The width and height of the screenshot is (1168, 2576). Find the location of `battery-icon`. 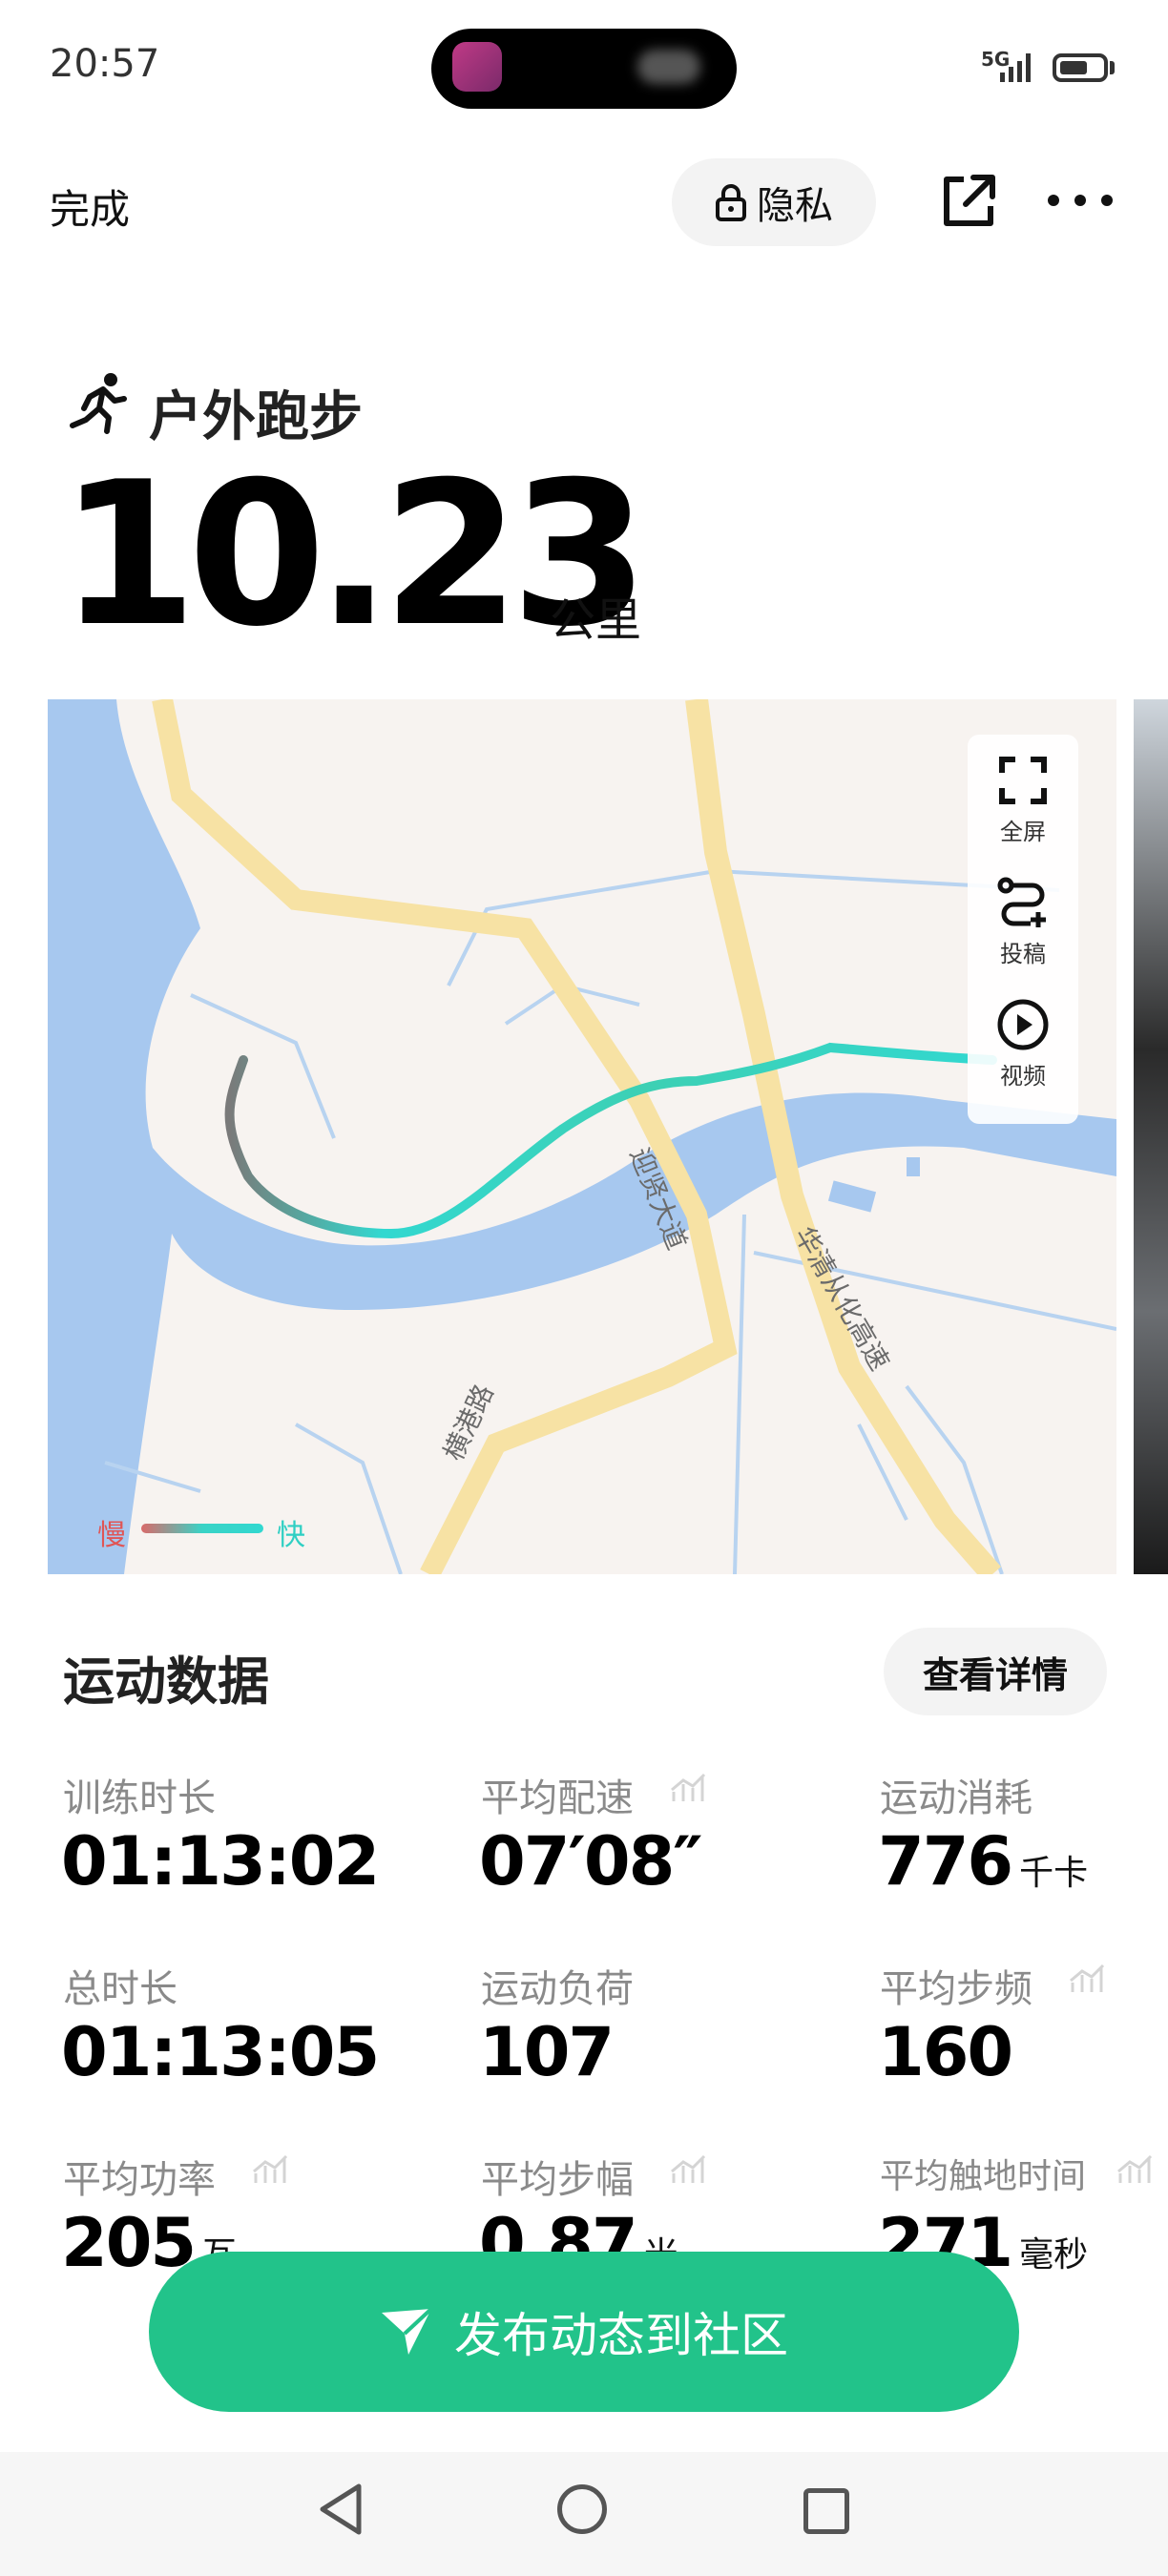

battery-icon is located at coordinates (1080, 67).